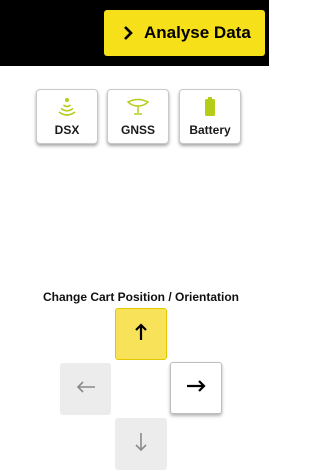 This screenshot has height=470, width=320. I want to click on move-up-button, so click(141, 334).